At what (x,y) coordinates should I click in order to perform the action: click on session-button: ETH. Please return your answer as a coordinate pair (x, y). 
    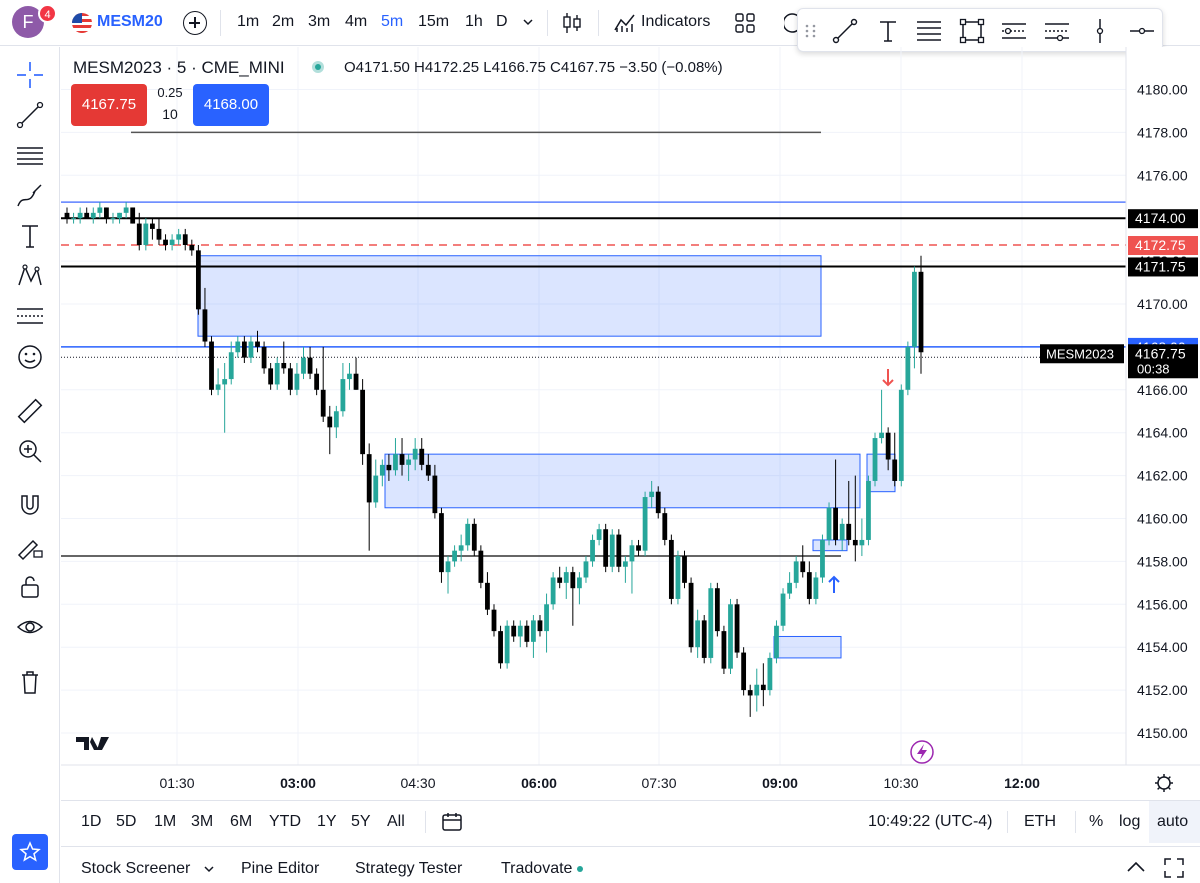
    Looking at the image, I should click on (1040, 822).